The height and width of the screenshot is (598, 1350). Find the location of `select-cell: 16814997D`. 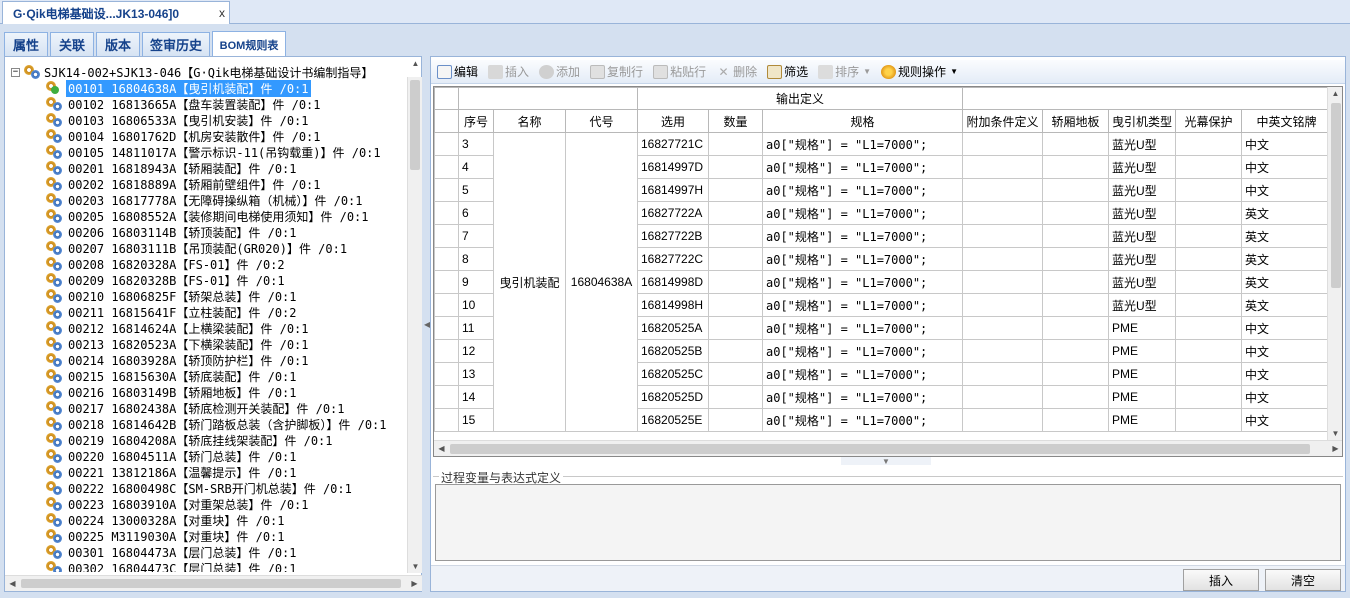

select-cell: 16814997D is located at coordinates (673, 167).